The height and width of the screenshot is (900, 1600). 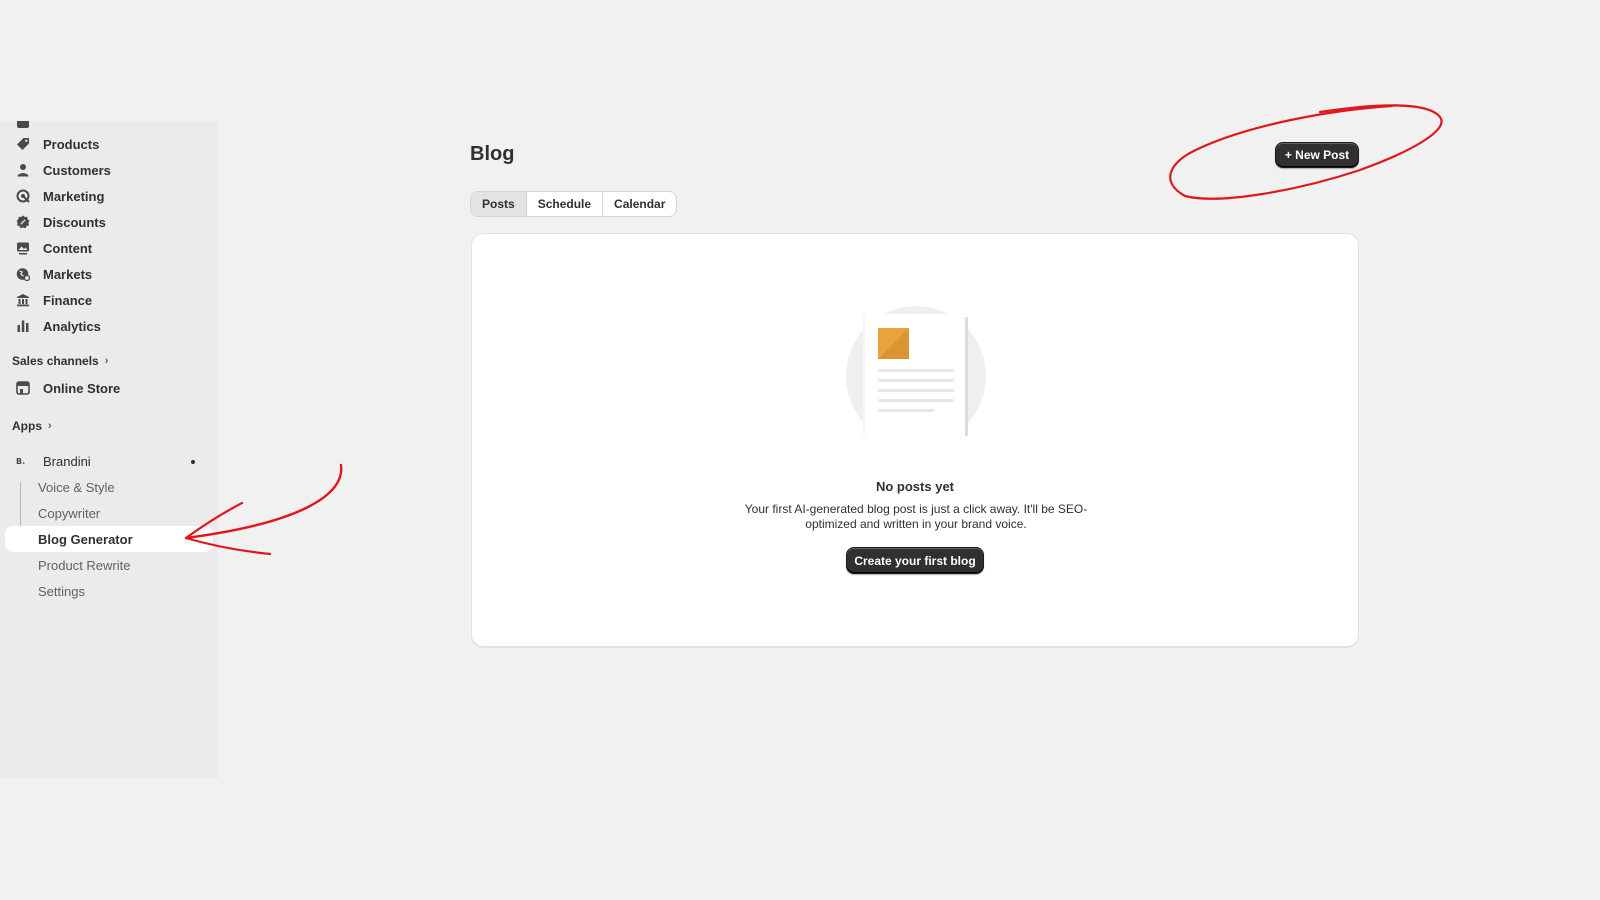 What do you see at coordinates (72, 326) in the screenshot?
I see `sidebar-item-label: Analytics` at bounding box center [72, 326].